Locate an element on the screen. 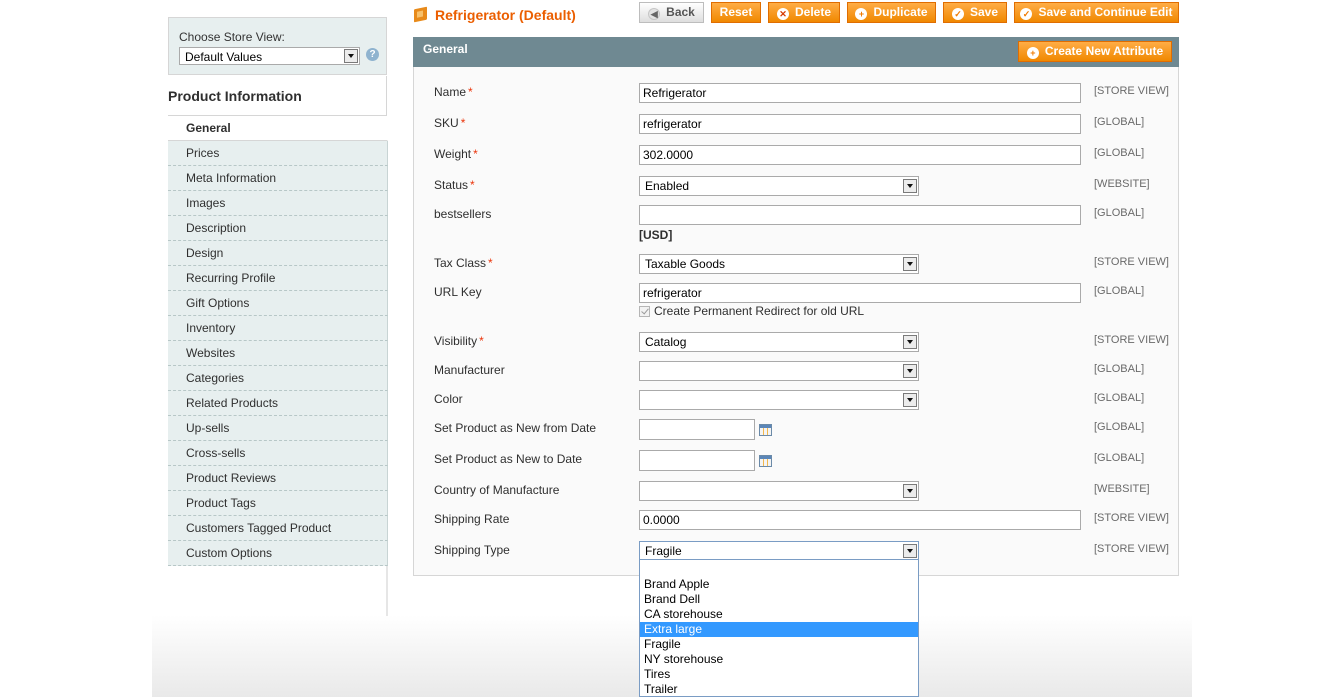 The height and width of the screenshot is (697, 1344). save-button: ✓ Save is located at coordinates (975, 12).